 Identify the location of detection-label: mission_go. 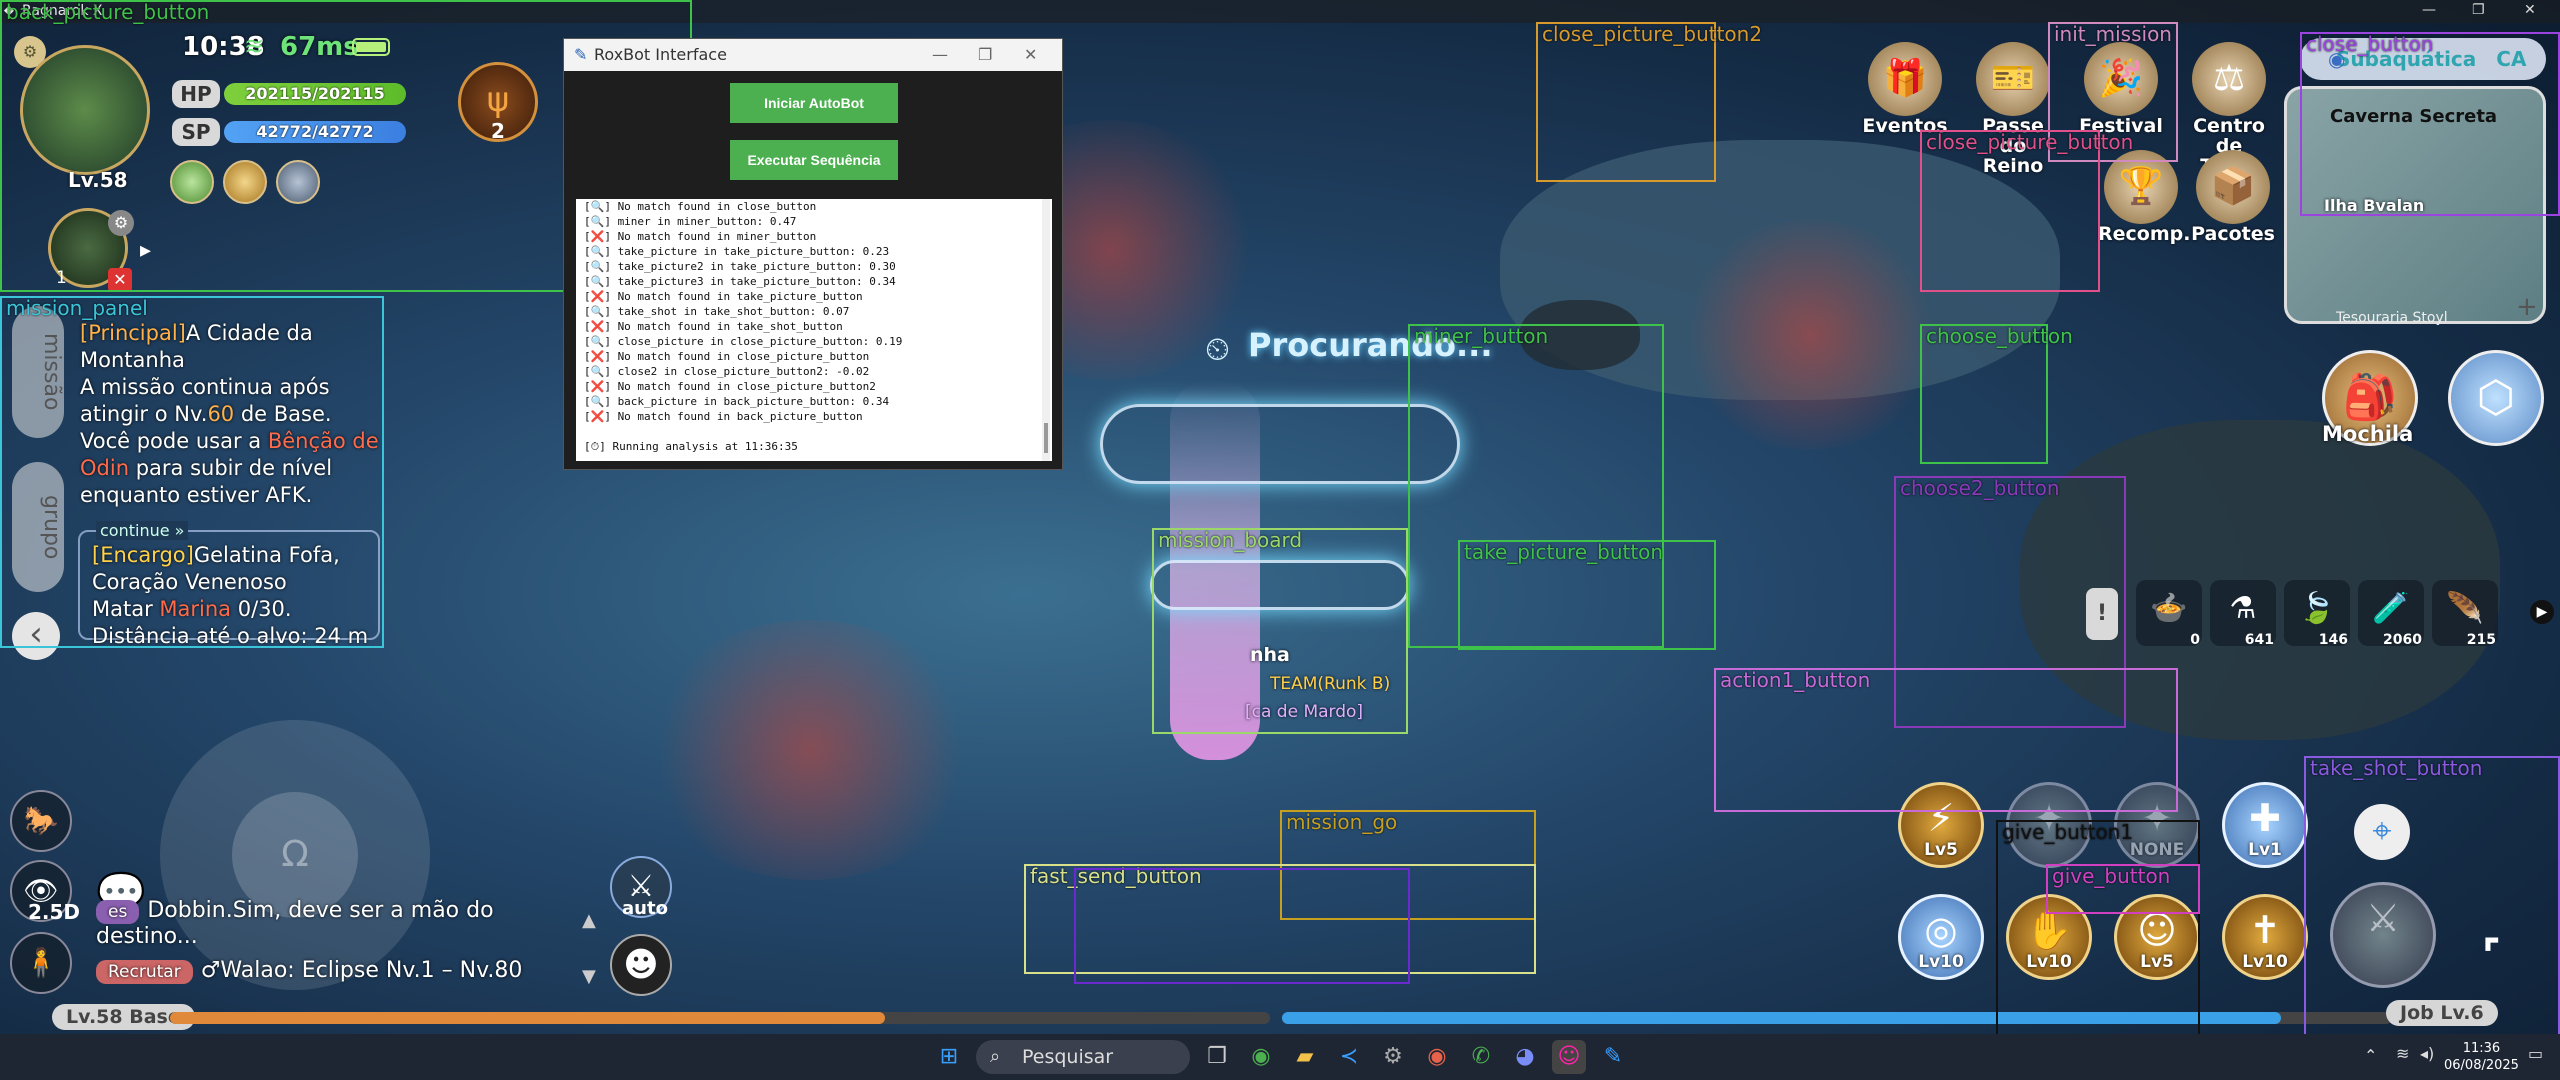
(1342, 822).